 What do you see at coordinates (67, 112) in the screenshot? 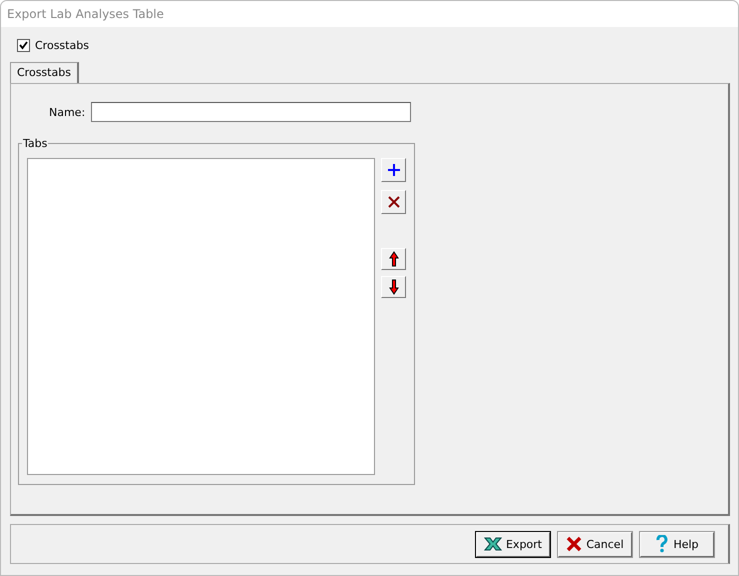
I see `name-label: Name:` at bounding box center [67, 112].